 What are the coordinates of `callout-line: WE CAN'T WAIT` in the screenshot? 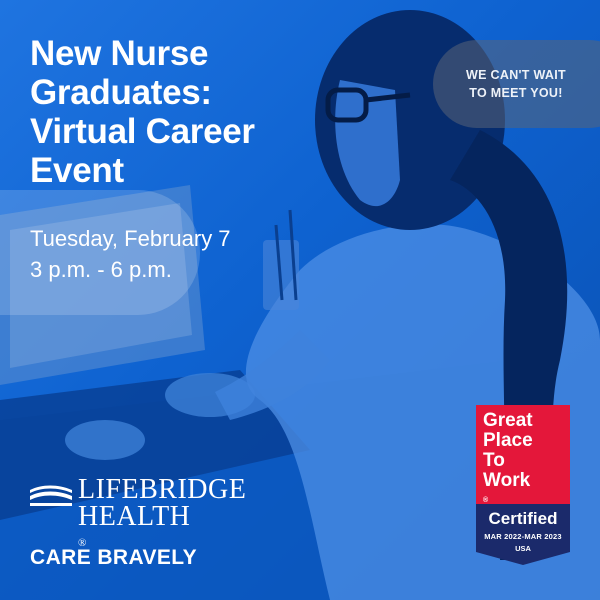 It's located at (516, 75).